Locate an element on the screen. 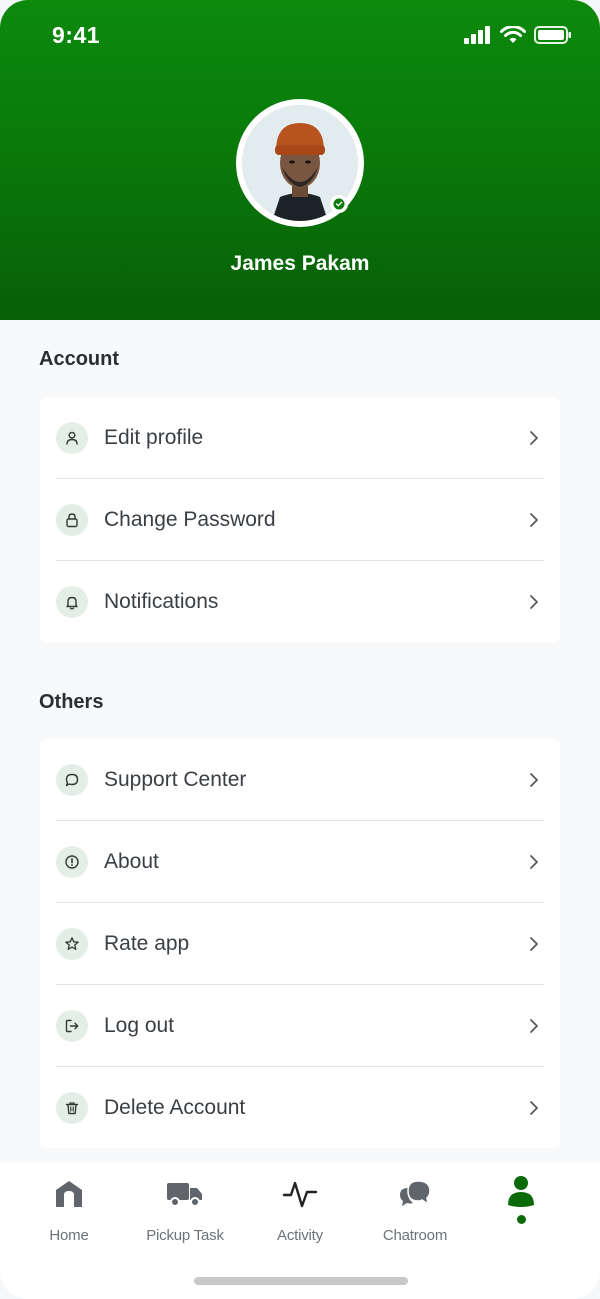  verified-badge-icon is located at coordinates (339, 204).